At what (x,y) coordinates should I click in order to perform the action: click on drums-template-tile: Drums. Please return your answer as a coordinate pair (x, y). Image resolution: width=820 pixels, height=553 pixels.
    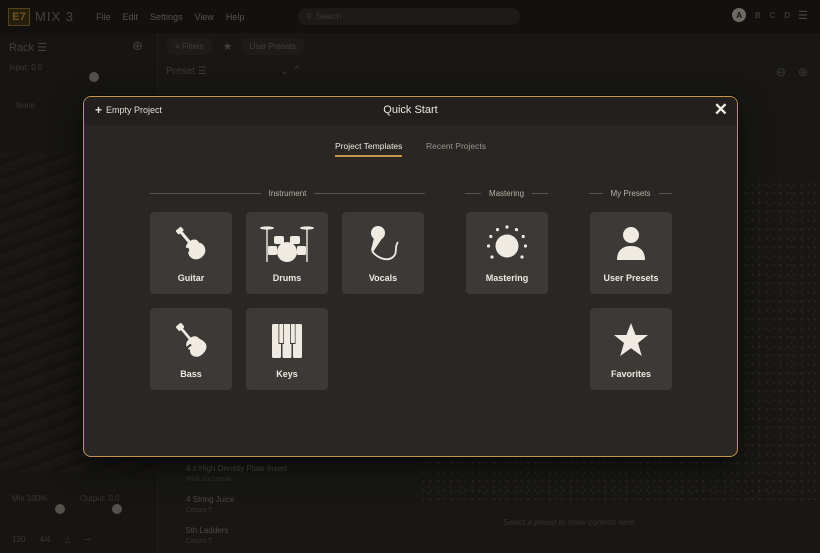
    Looking at the image, I should click on (287, 253).